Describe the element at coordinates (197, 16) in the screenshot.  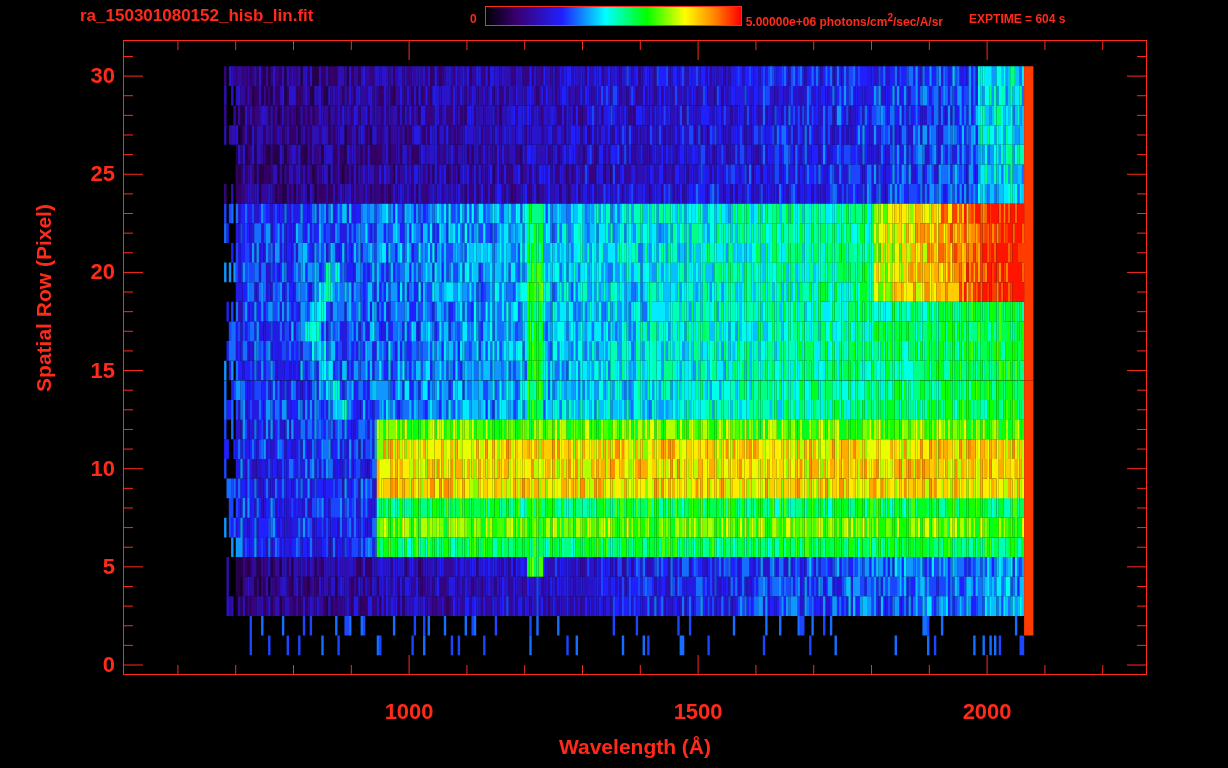
I see `file-title: ra_150301080152_hisb_lin.fit` at that location.